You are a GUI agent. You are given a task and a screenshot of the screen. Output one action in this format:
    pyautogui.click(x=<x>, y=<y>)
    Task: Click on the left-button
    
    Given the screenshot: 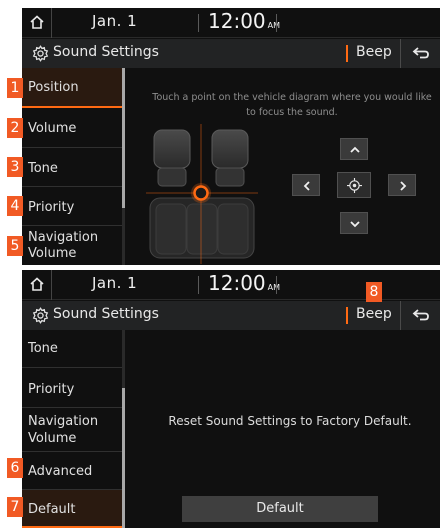 What is the action you would take?
    pyautogui.click(x=306, y=185)
    